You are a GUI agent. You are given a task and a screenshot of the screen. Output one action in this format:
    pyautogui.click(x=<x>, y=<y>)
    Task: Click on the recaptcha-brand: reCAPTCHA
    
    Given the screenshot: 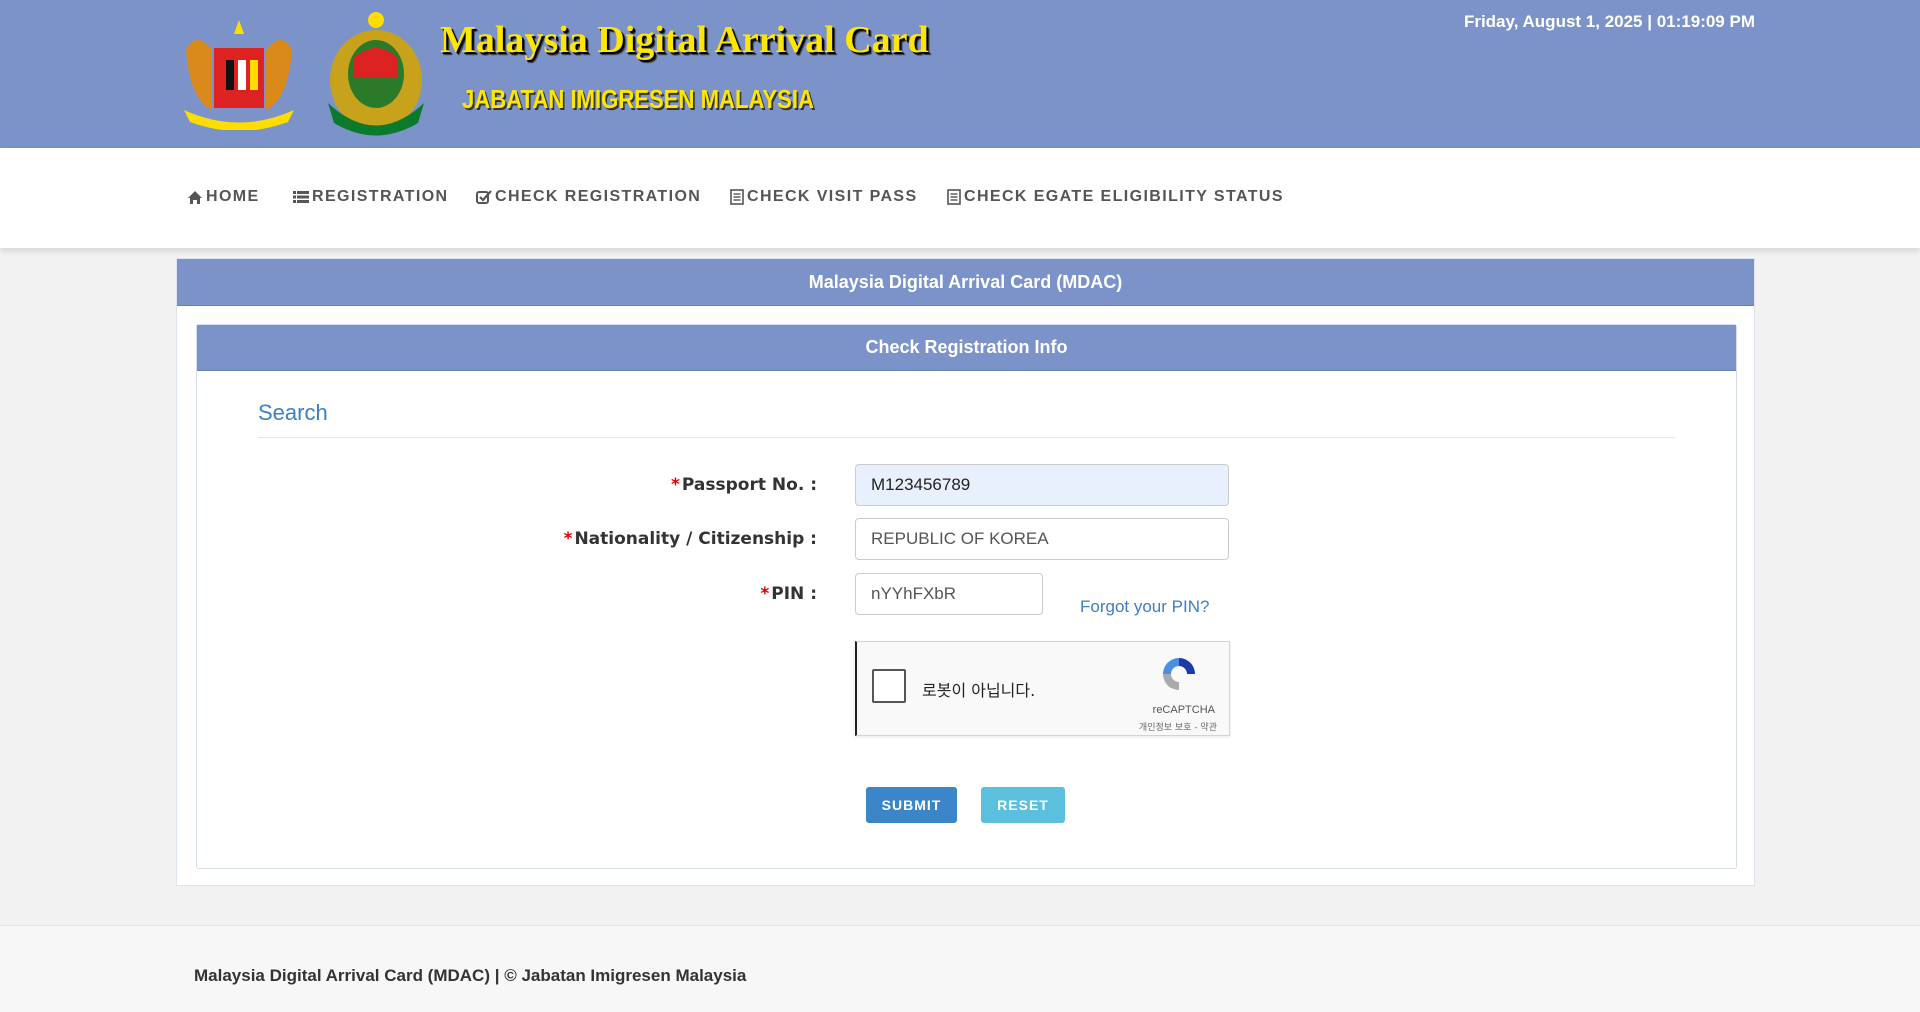 What is the action you would take?
    pyautogui.click(x=1183, y=710)
    